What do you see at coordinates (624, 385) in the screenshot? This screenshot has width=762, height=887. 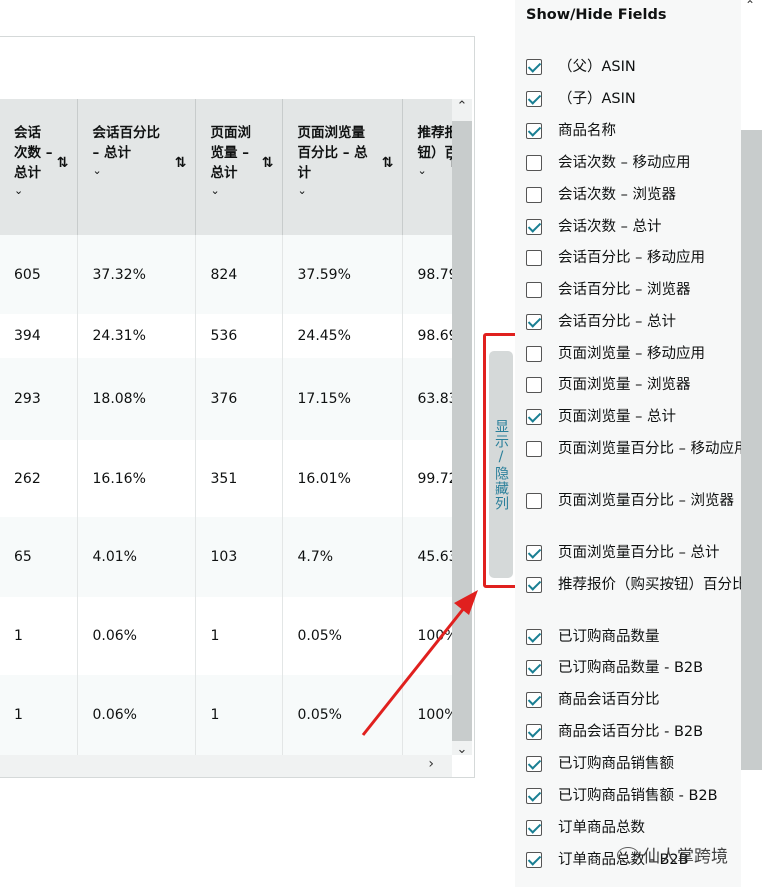 I see `field-label: 页面浏览量 – 浏览器` at bounding box center [624, 385].